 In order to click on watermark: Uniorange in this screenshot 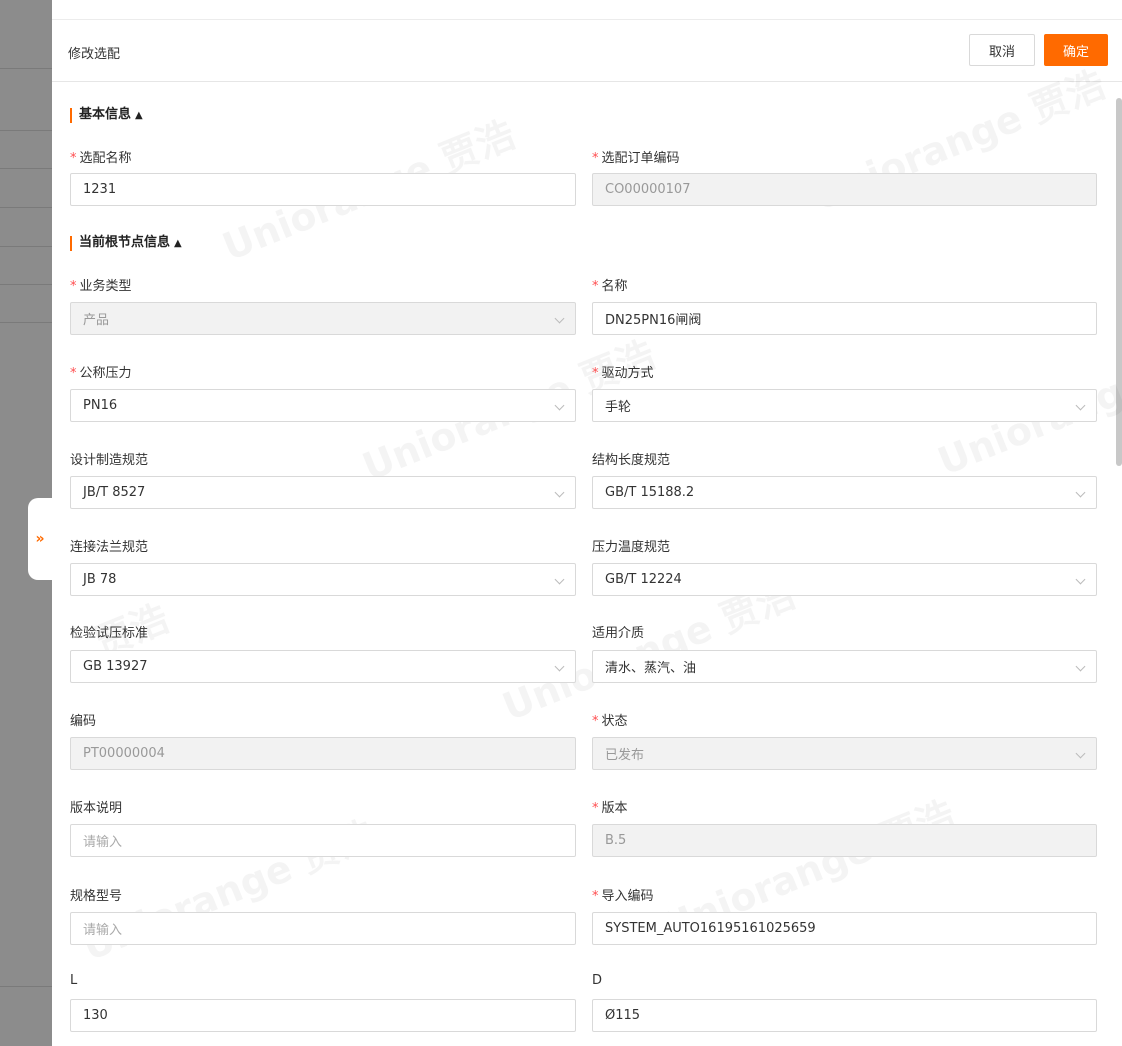, I will do `click(1027, 422)`.